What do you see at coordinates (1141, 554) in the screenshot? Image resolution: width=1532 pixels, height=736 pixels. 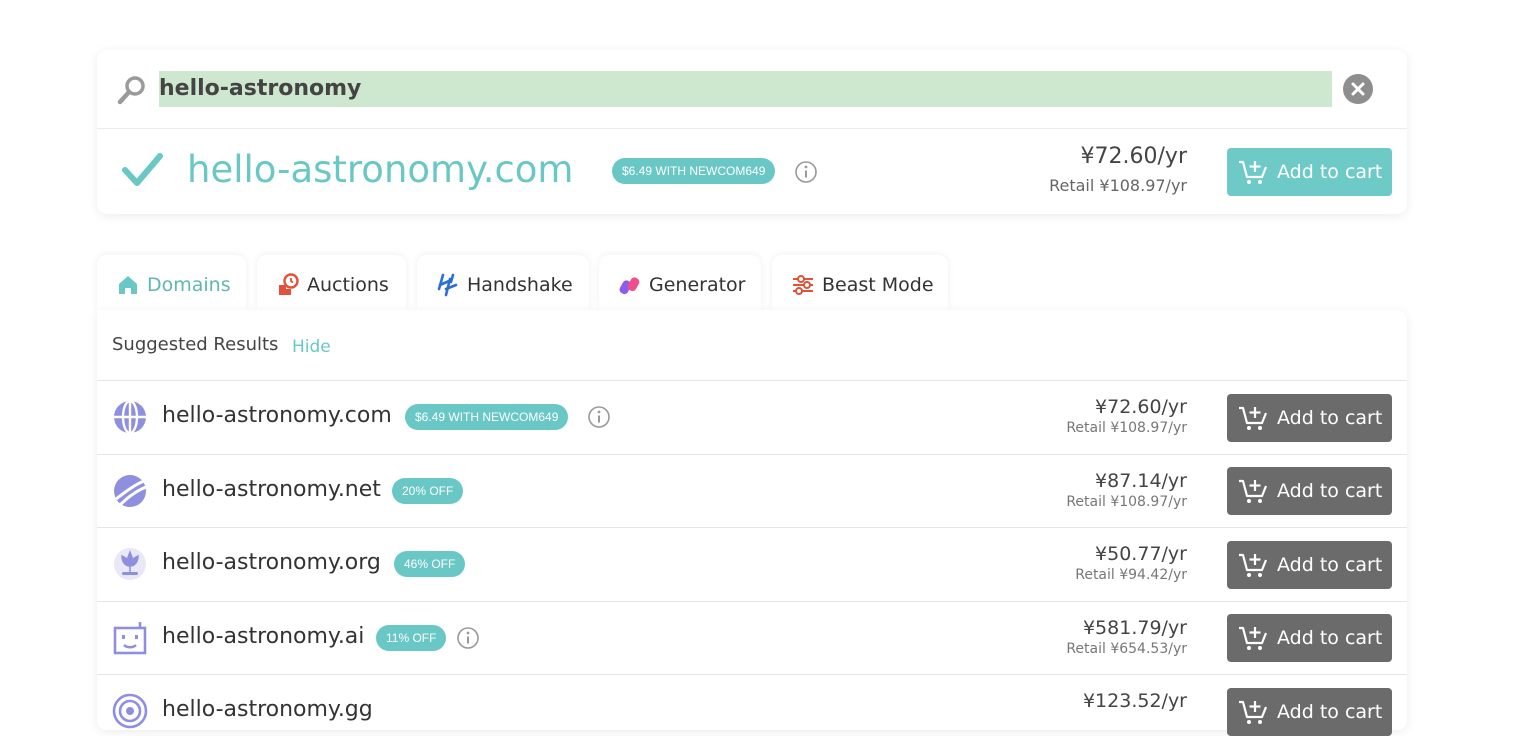 I see `result-price: ¥50.77/yr` at bounding box center [1141, 554].